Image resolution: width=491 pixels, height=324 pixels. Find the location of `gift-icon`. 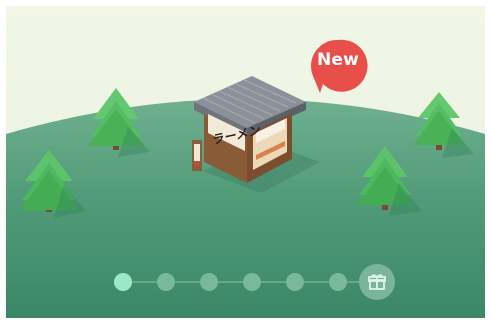

gift-icon is located at coordinates (377, 282).